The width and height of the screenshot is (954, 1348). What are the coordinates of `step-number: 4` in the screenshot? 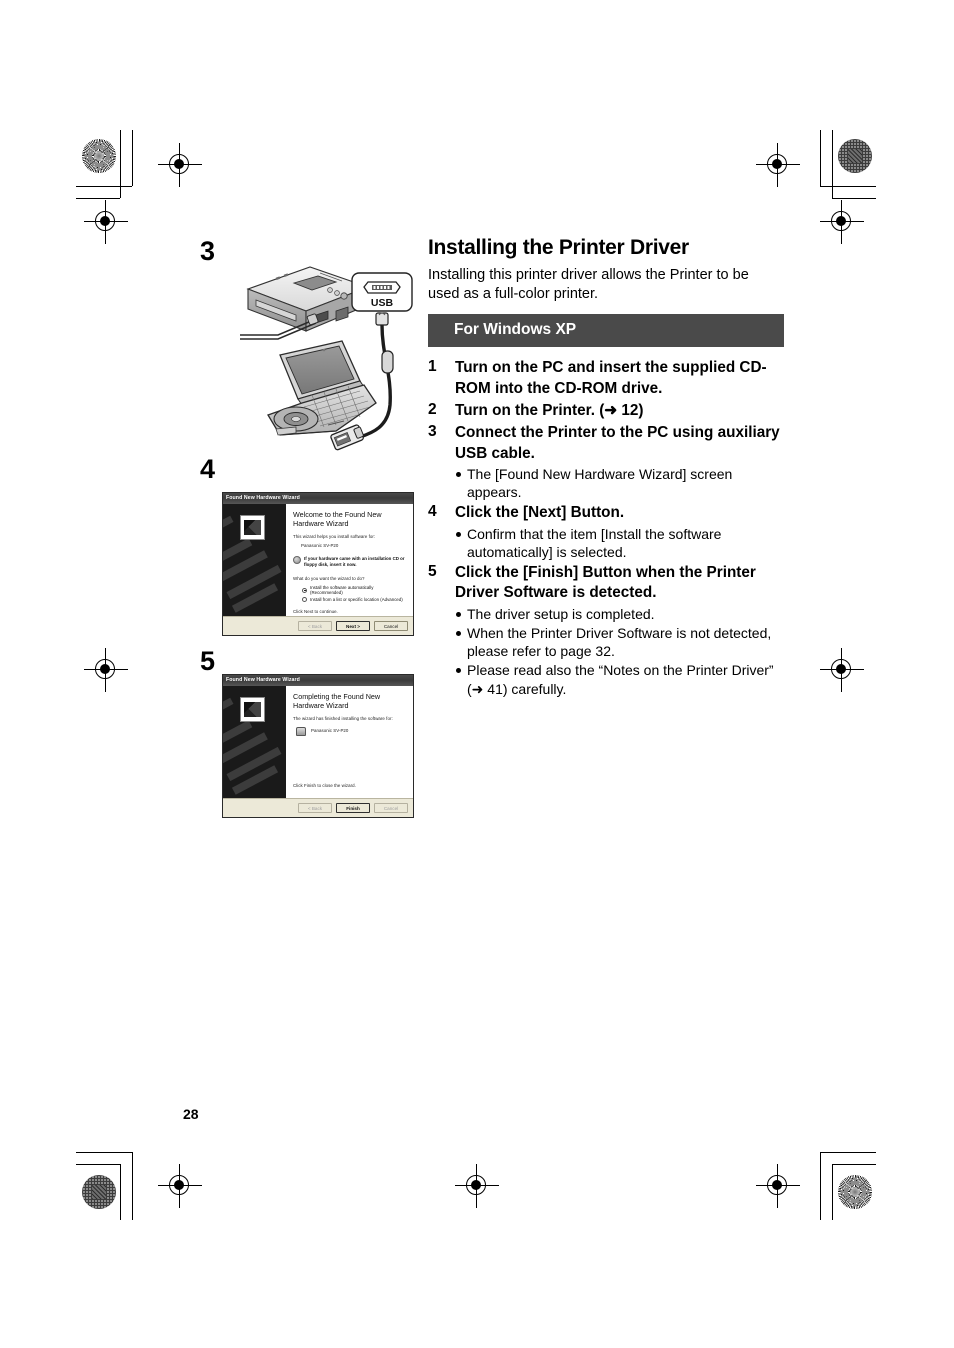 It's located at (432, 512).